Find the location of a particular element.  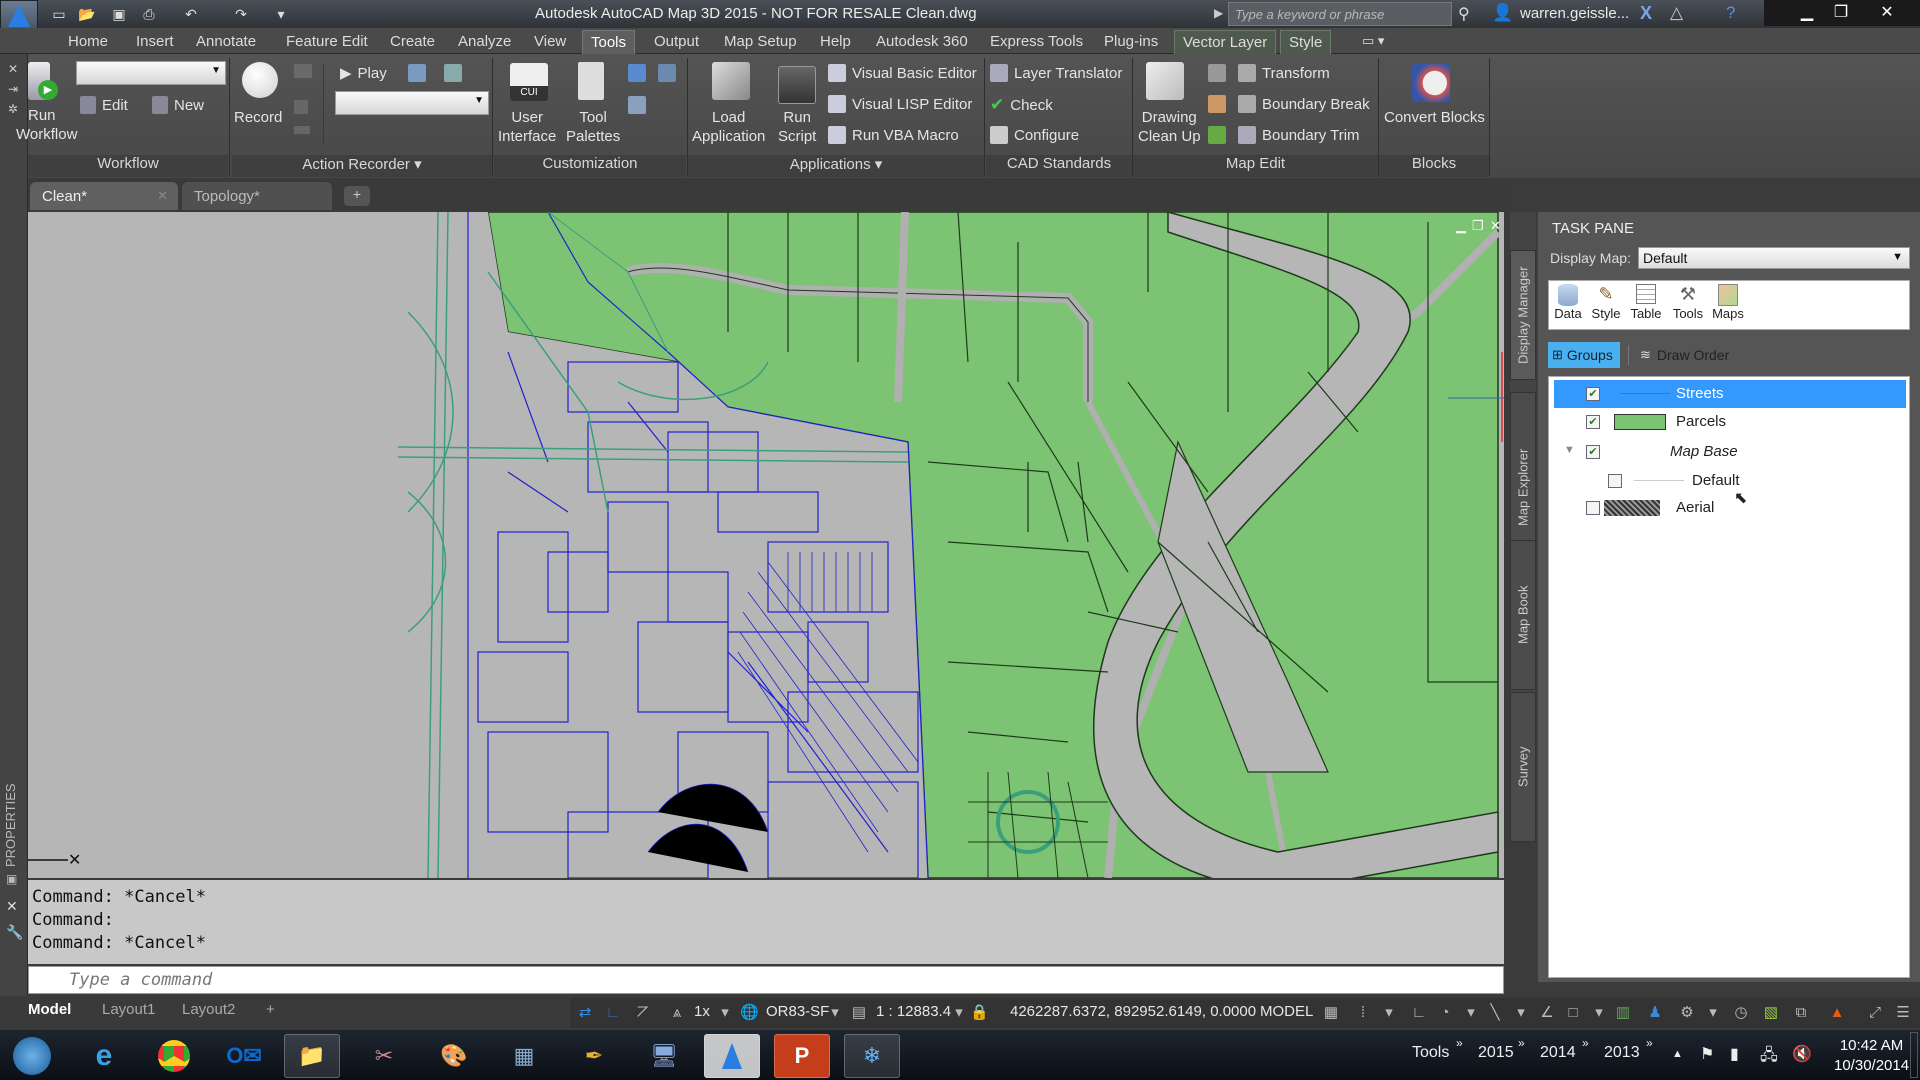

doc-tab-clean: Clean* ✕ is located at coordinates (104, 196).